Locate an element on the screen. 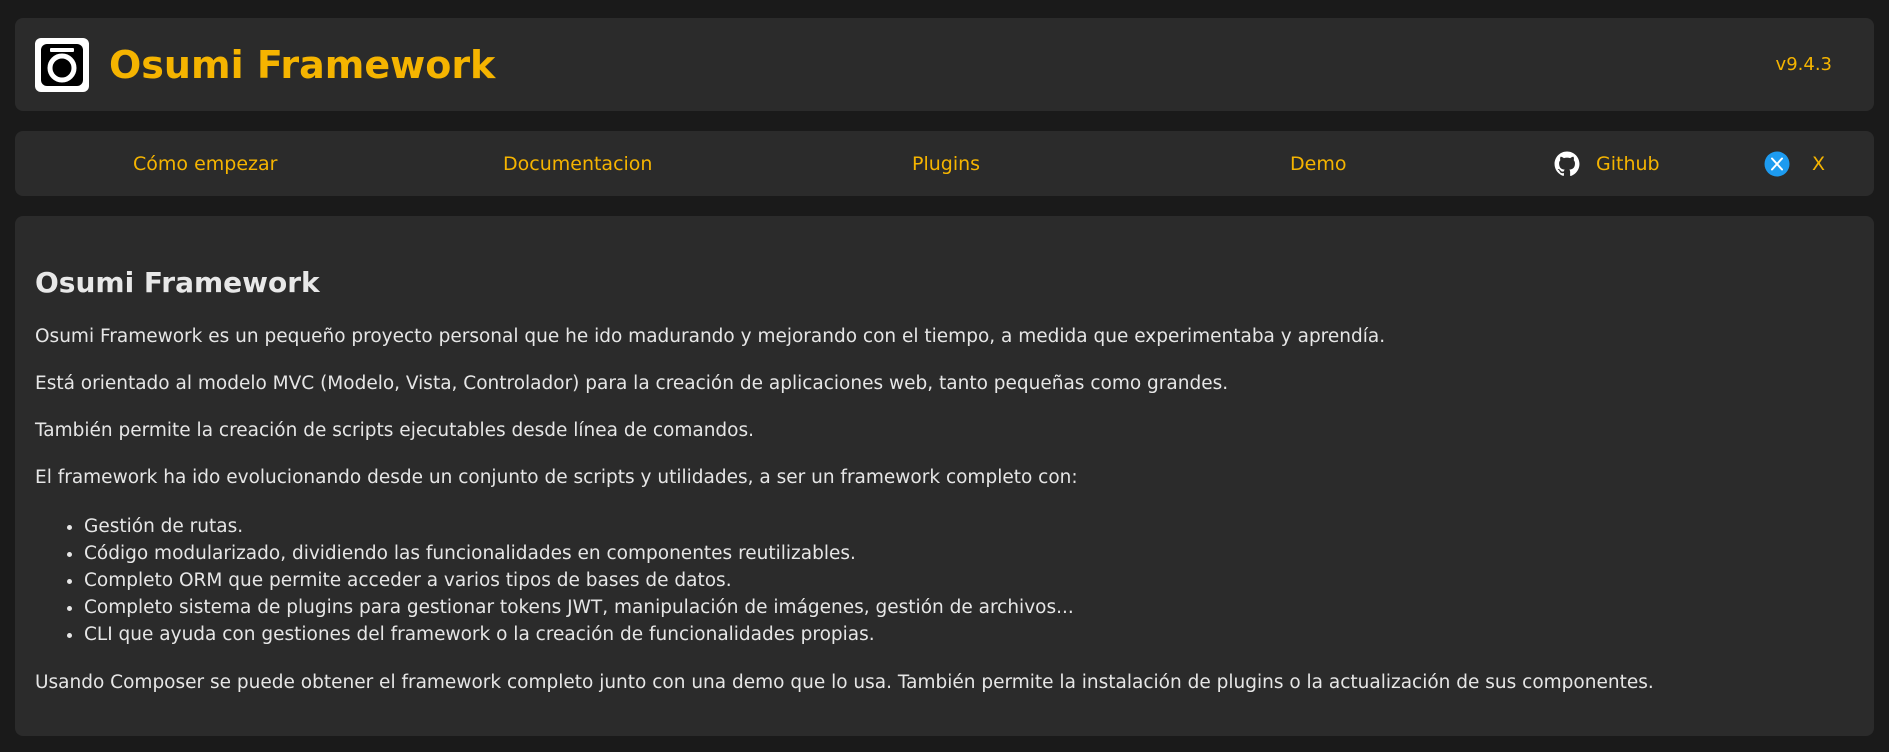 Image resolution: width=1889 pixels, height=752 pixels. list-item: Gestión de rutas. is located at coordinates (969, 526).